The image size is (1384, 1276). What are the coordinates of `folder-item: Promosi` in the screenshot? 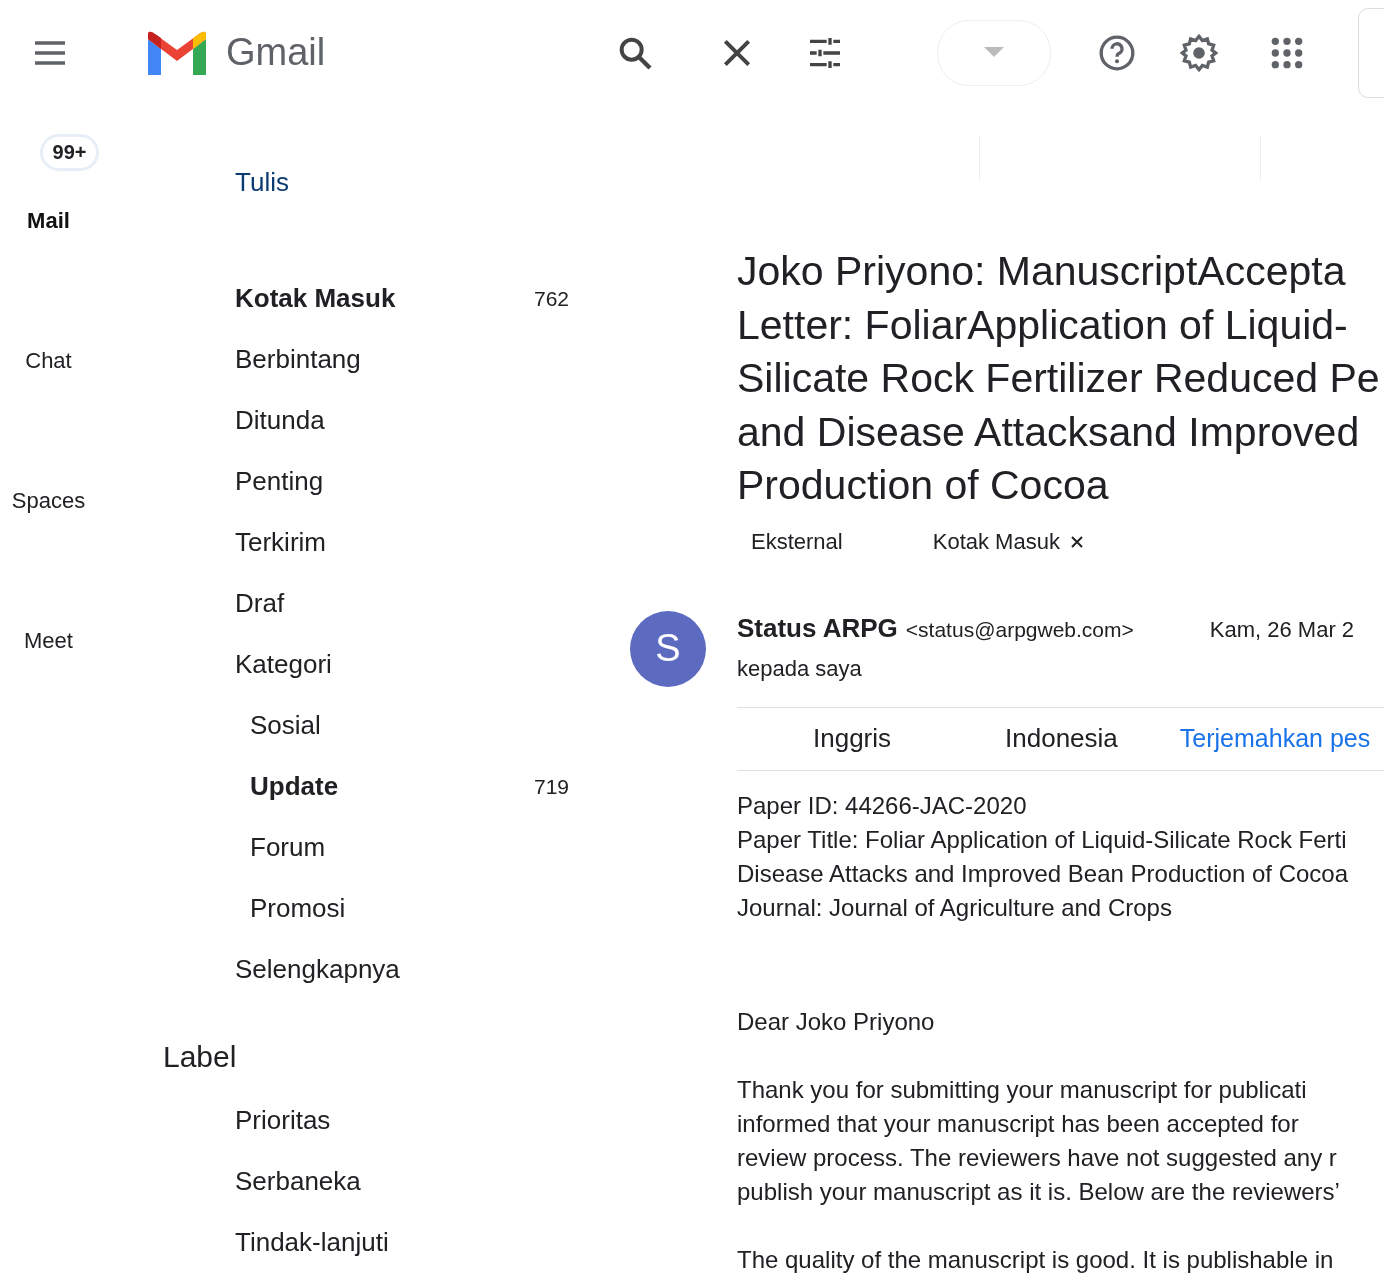 It's located at (409, 908).